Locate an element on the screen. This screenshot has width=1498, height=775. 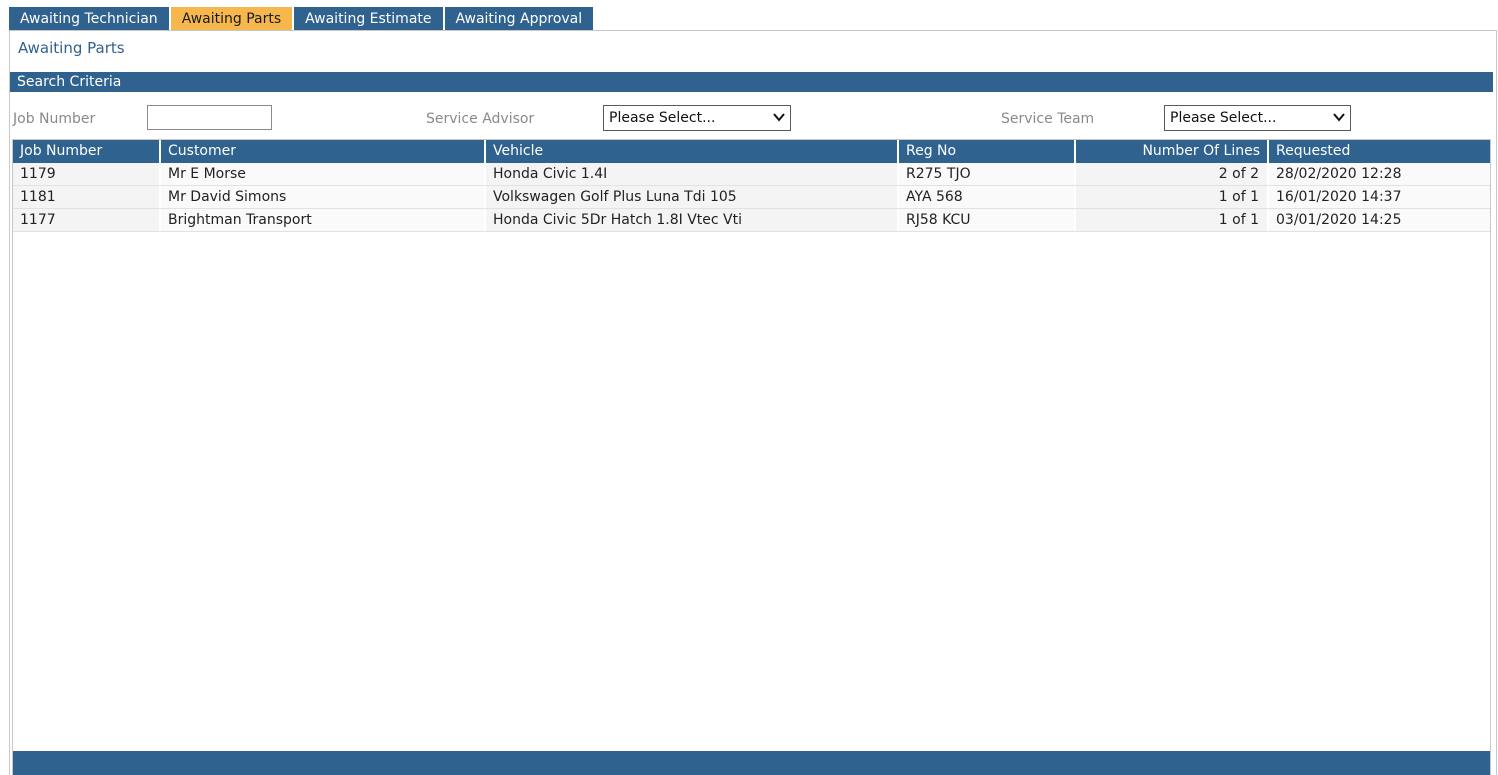
cell-vehicle: Volkswagen Golf Plus Luna Tdi 105 is located at coordinates (692, 197).